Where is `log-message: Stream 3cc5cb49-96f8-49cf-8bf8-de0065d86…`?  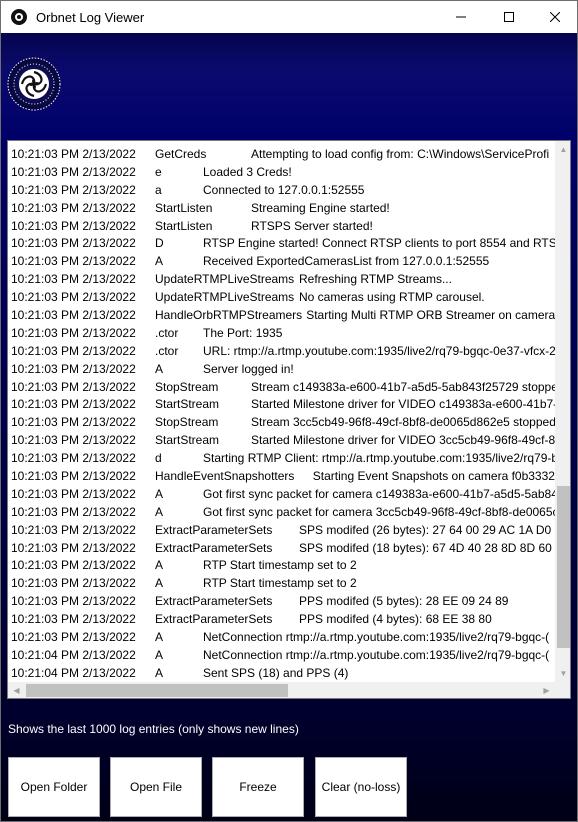
log-message: Stream 3cc5cb49-96f8-49cf-8bf8-de0065d86… is located at coordinates (403, 422).